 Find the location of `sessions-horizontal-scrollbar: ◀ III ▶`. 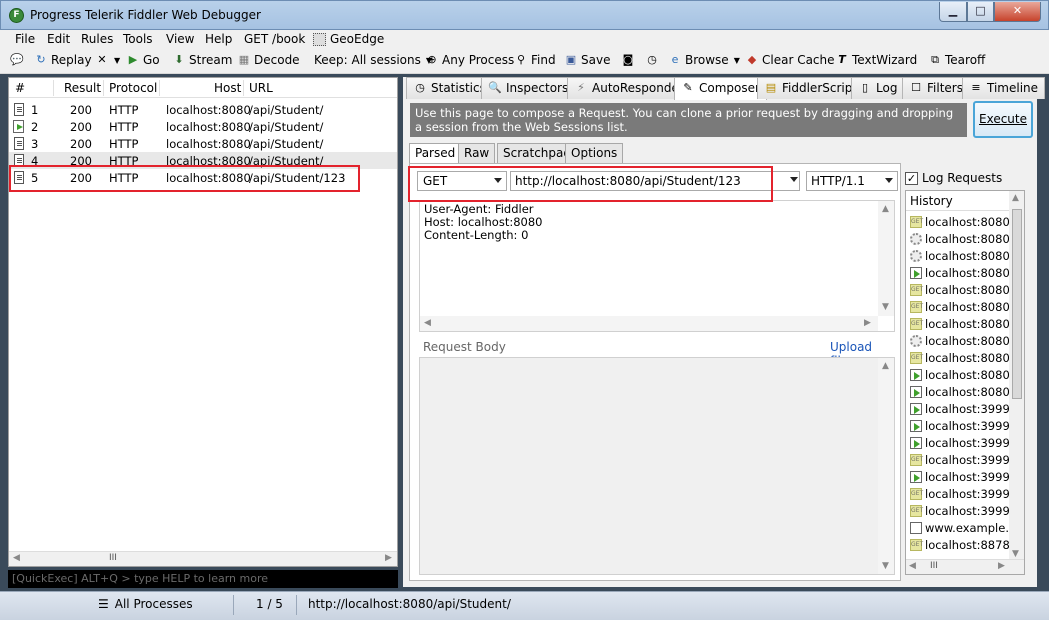

sessions-horizontal-scrollbar: ◀ III ▶ is located at coordinates (203, 558).